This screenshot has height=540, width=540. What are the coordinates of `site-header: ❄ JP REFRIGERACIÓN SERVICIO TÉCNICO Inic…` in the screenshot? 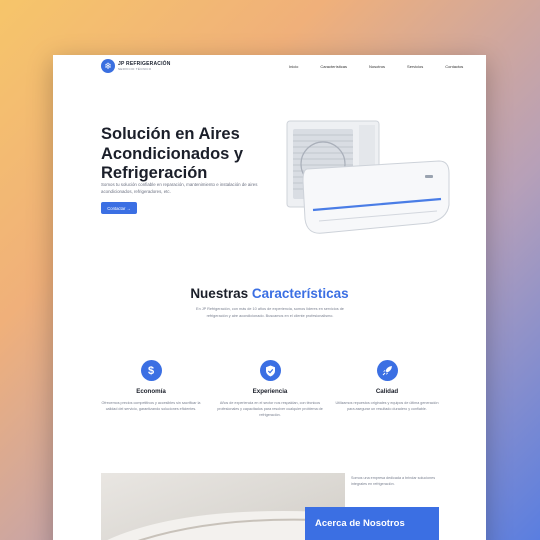 It's located at (269, 68).